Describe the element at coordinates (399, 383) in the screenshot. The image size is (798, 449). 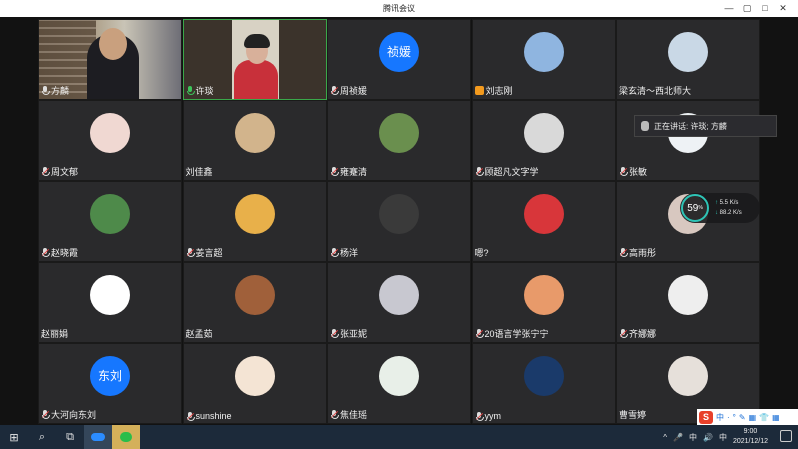
I see `participant-tile: 焦佳瑶` at that location.